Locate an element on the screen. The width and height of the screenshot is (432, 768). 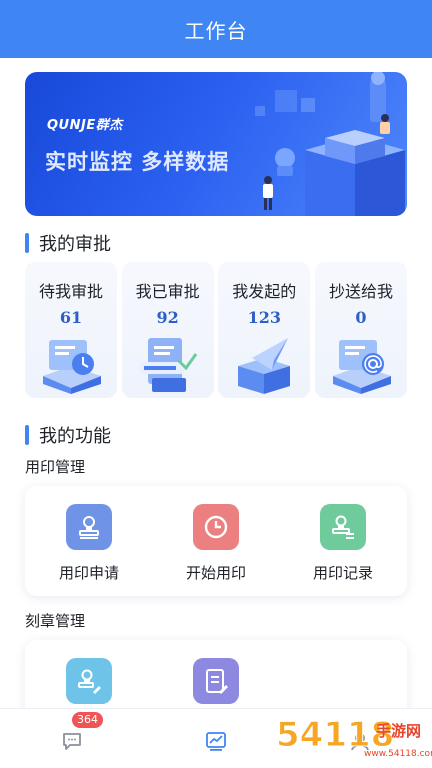
paper-plane-box-icon is located at coordinates (264, 366).